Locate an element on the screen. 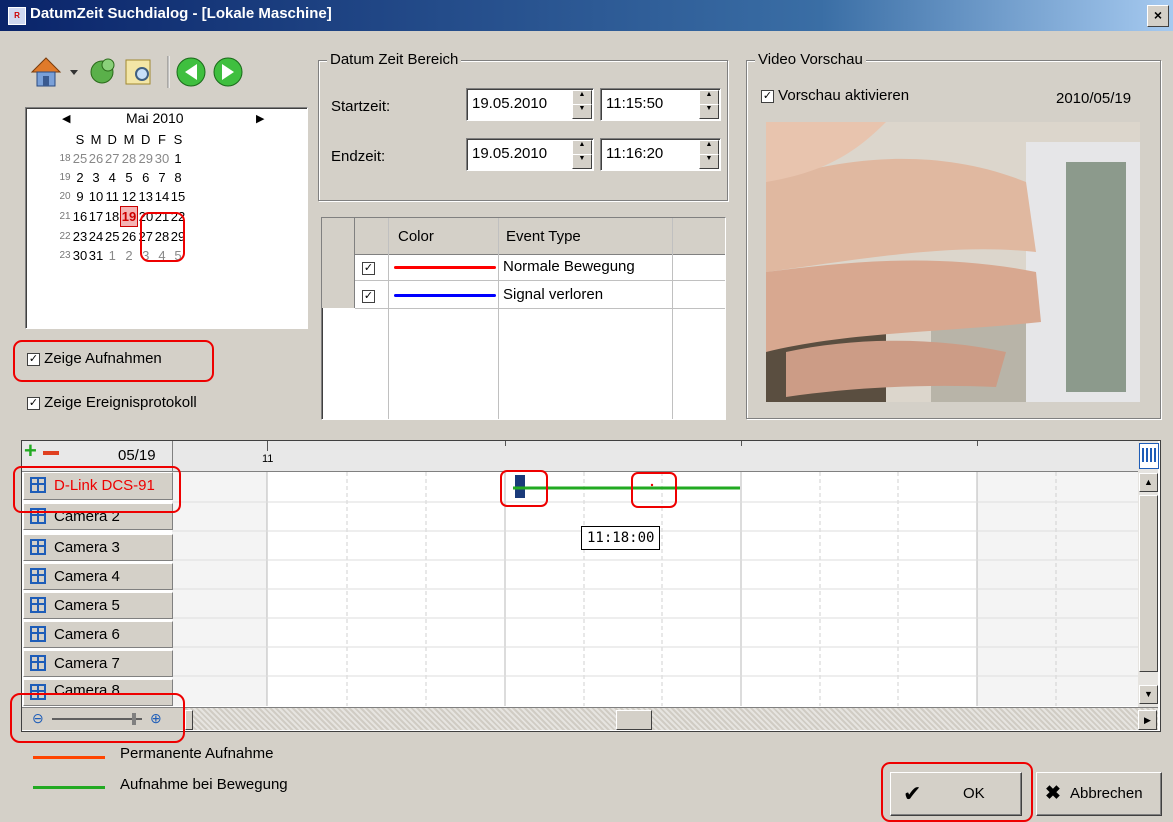 This screenshot has width=1173, height=822. search-folder-icon is located at coordinates (138, 72).